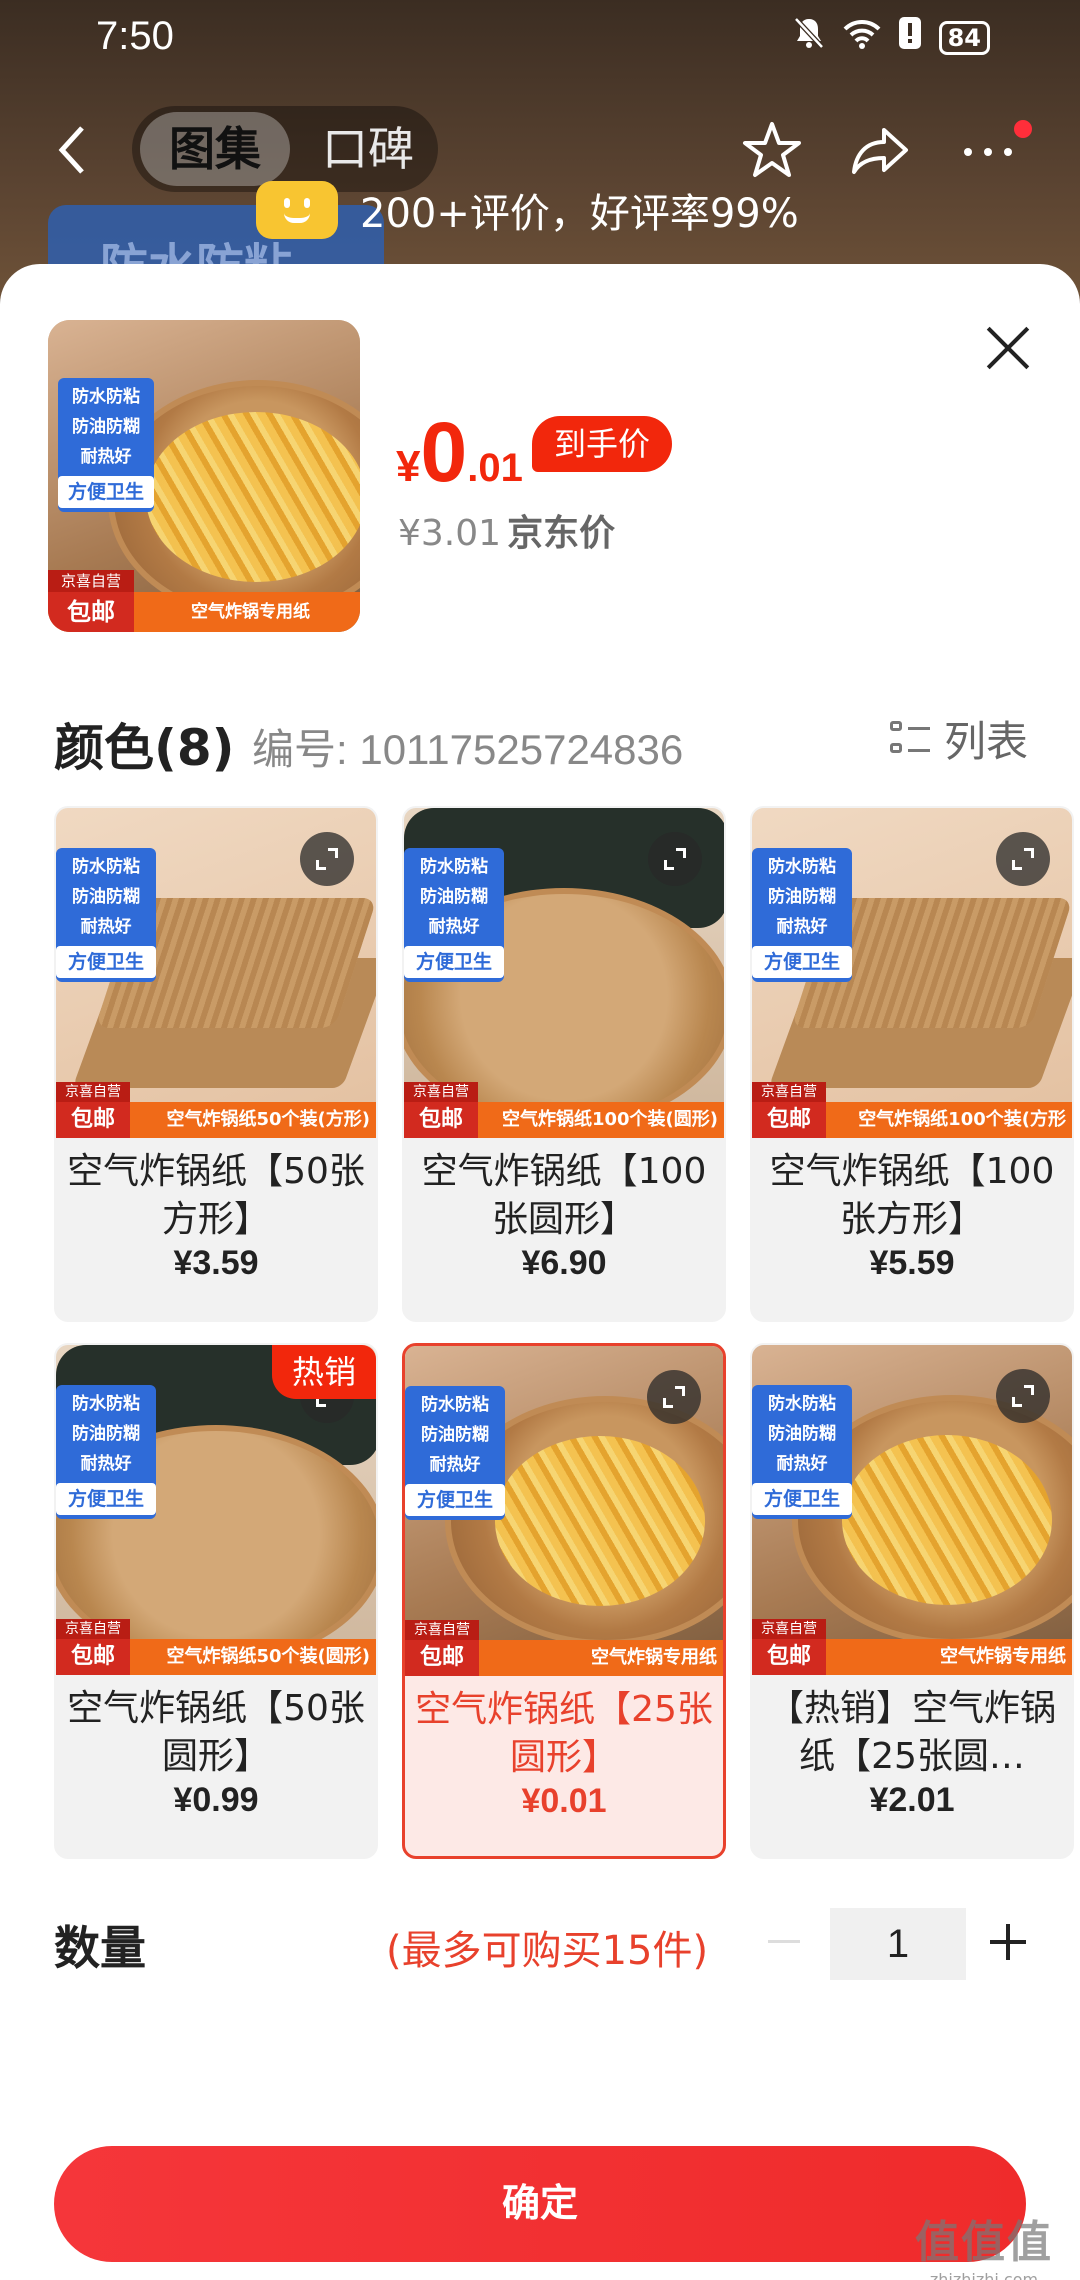 Image resolution: width=1080 pixels, height=2280 pixels. I want to click on wifi-icon, so click(862, 38).